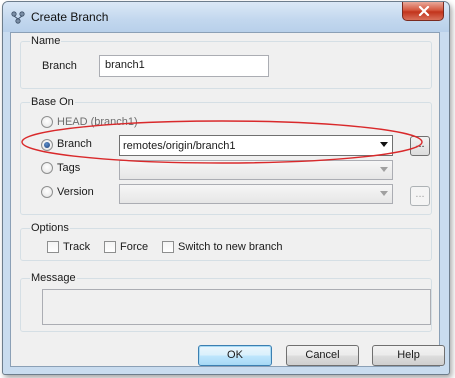 The height and width of the screenshot is (378, 455). I want to click on message-input, so click(236, 307).